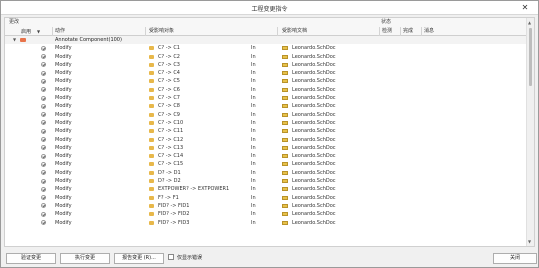 This screenshot has width=539, height=268. What do you see at coordinates (171, 257) in the screenshot?
I see `only-show-errors-checkbox` at bounding box center [171, 257].